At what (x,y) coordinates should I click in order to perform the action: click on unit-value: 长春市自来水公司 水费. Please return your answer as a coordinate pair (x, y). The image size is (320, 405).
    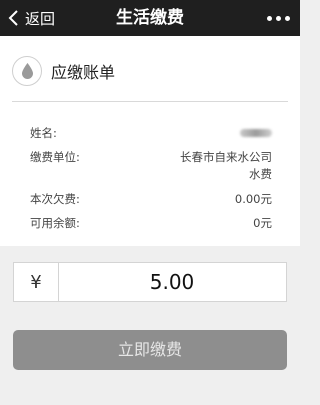
    Looking at the image, I should click on (226, 166).